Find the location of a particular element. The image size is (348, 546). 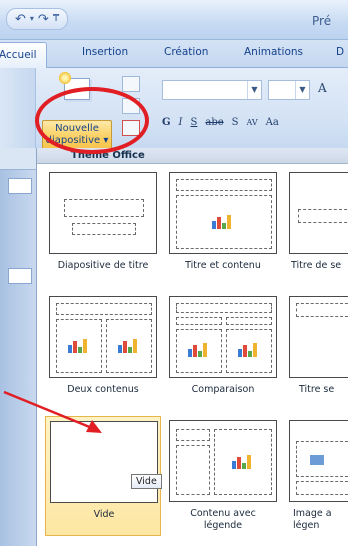

italic-button: I is located at coordinates (181, 122).